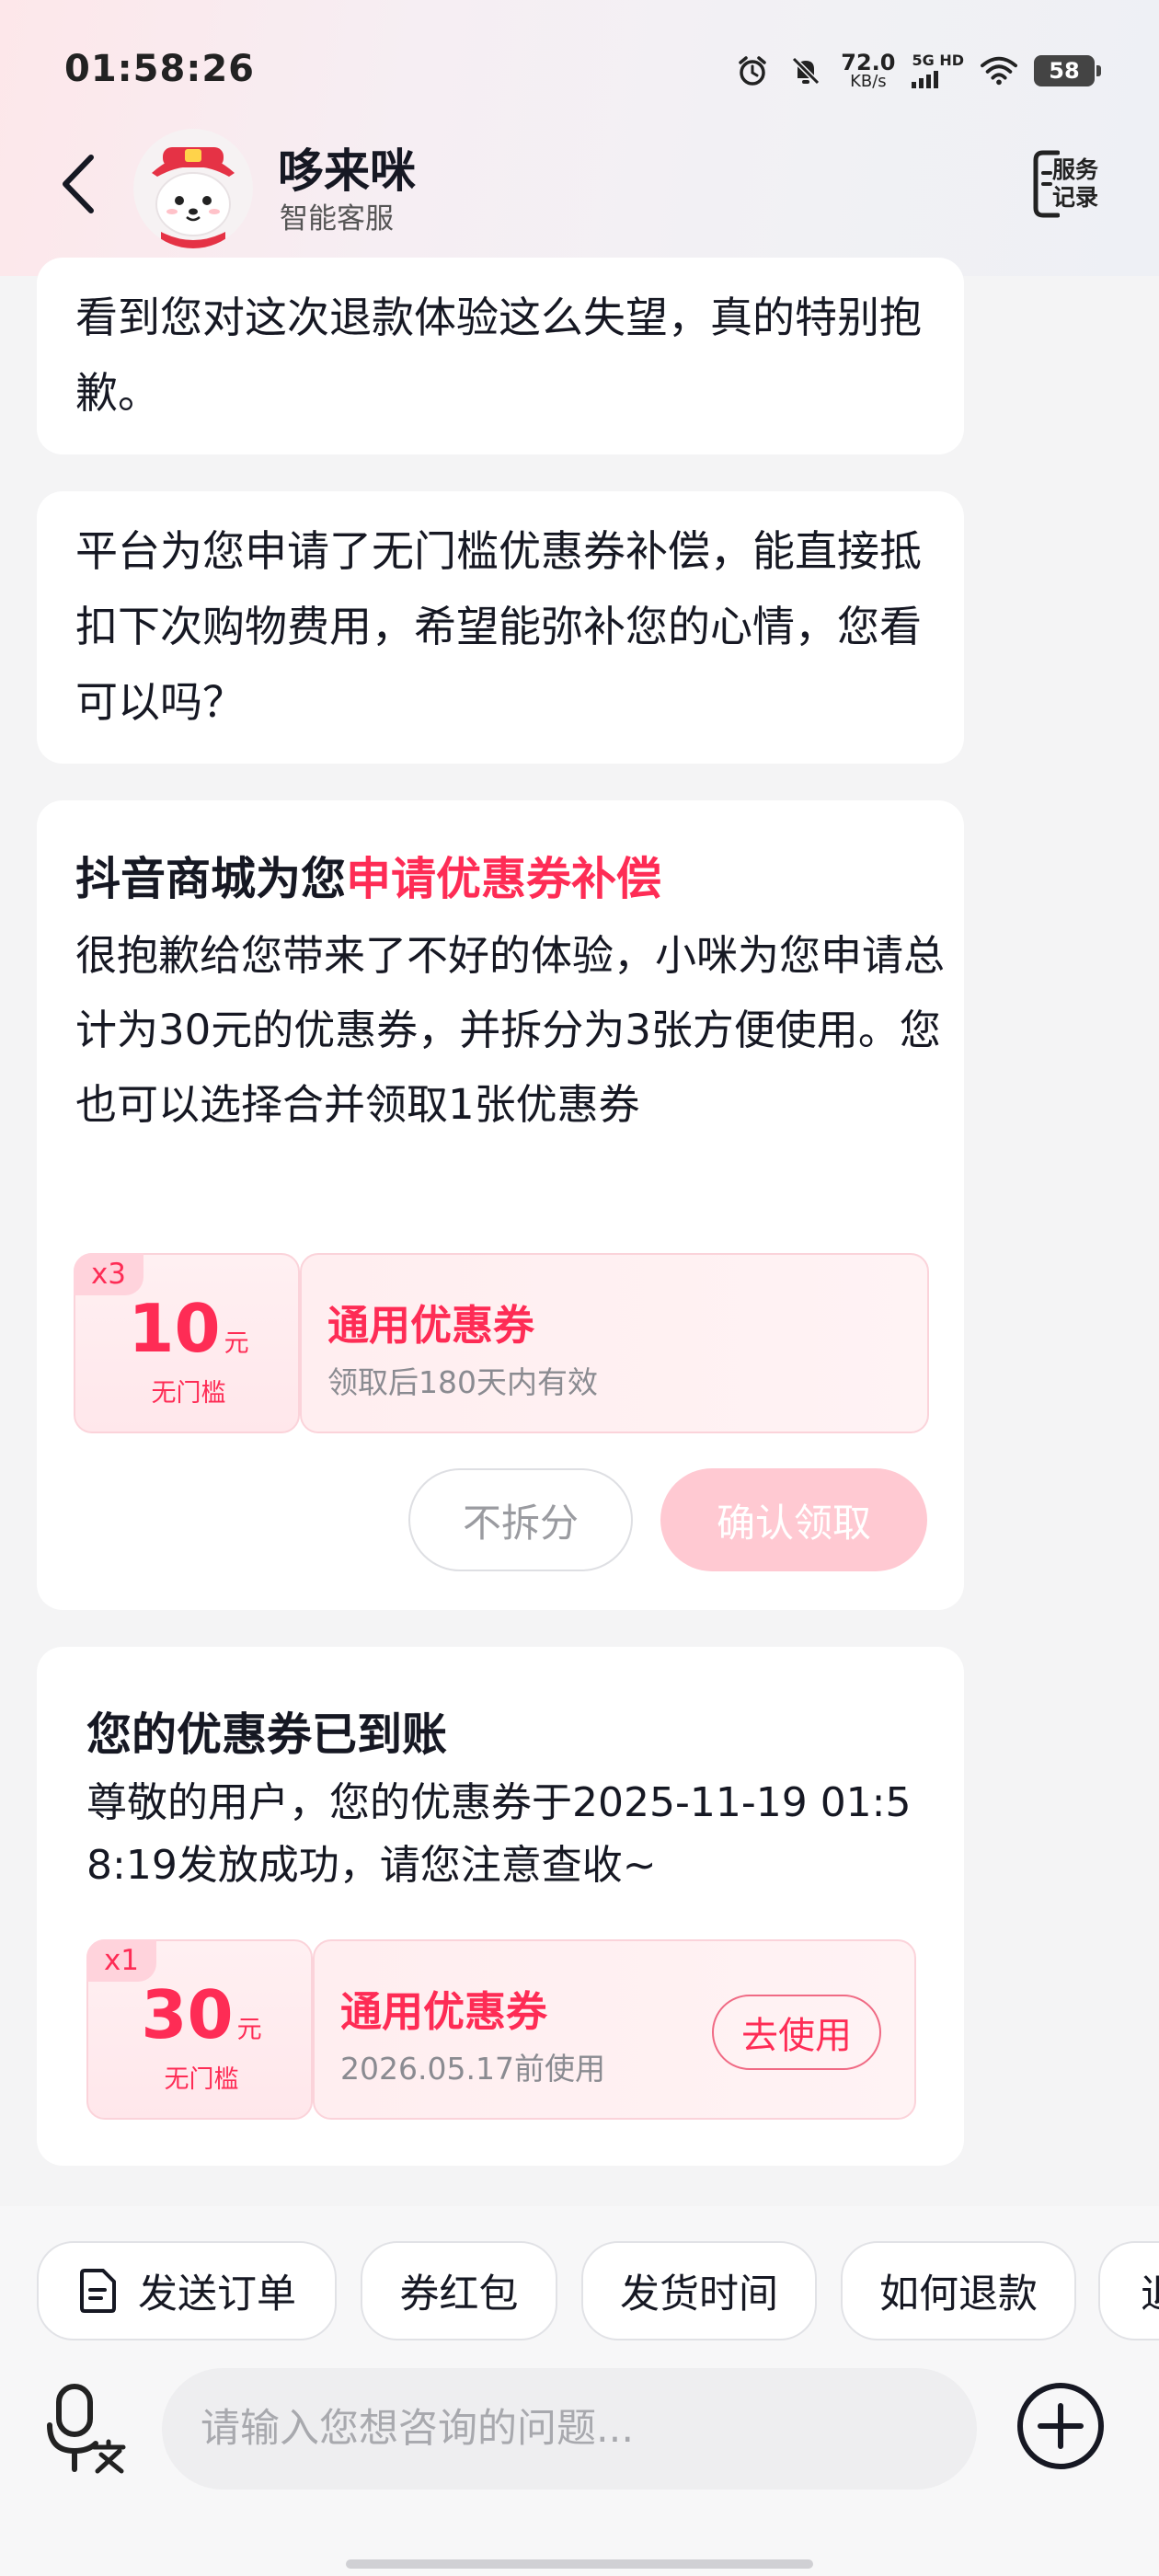 Image resolution: width=1159 pixels, height=2576 pixels. I want to click on coupon-item: x3 10 元 无门槛 通用优惠券 领取后180天内有效, so click(501, 1343).